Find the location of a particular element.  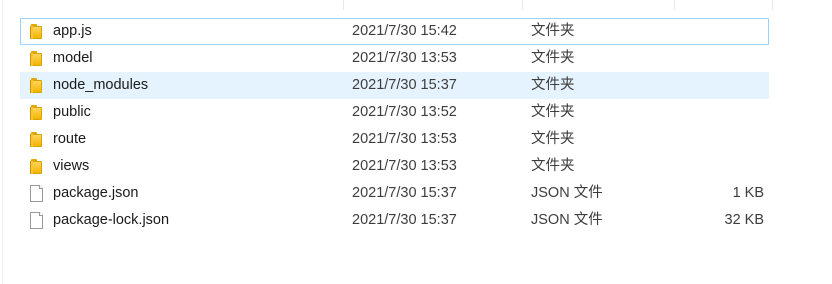

file-row: node_modules 2021/7/30 15:37 文件夹 is located at coordinates (394, 85).